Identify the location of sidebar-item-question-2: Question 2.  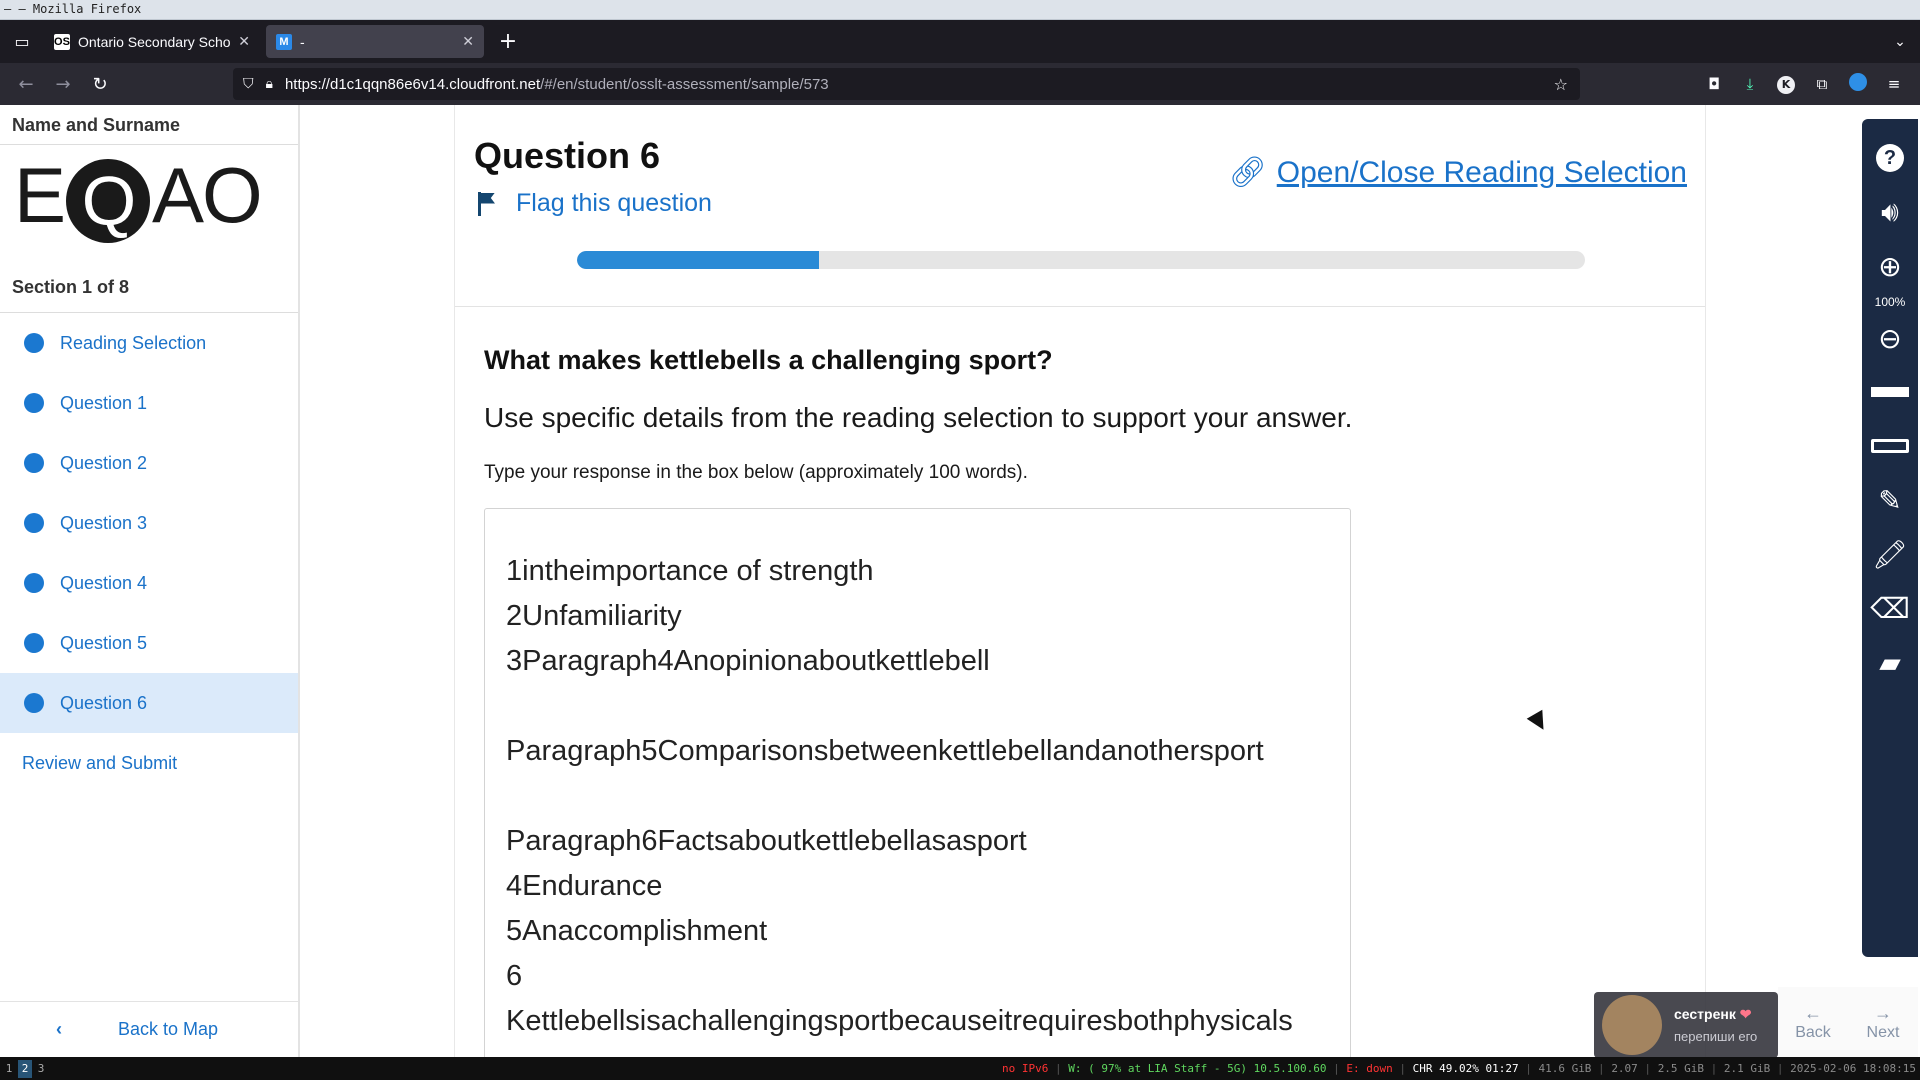
(149, 463).